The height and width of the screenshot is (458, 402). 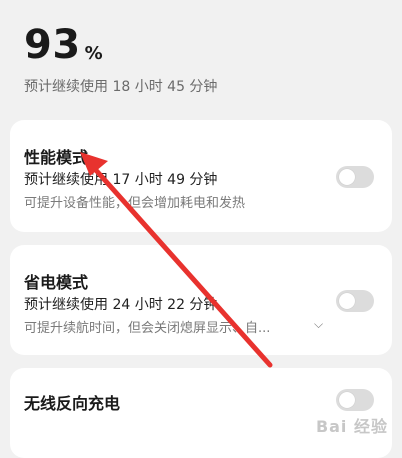 I want to click on wireless-reverse-charging-toggle, so click(x=355, y=400).